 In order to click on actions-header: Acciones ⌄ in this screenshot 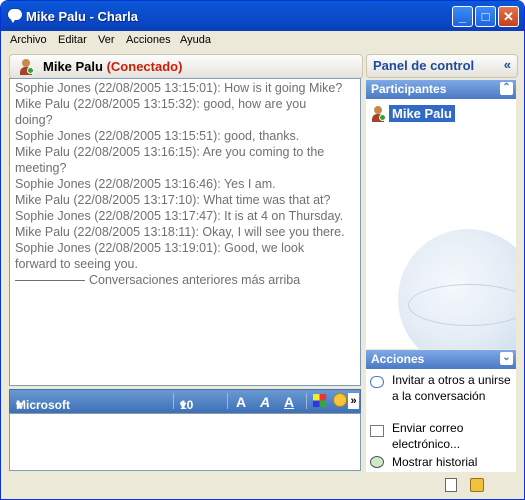, I will do `click(441, 359)`.